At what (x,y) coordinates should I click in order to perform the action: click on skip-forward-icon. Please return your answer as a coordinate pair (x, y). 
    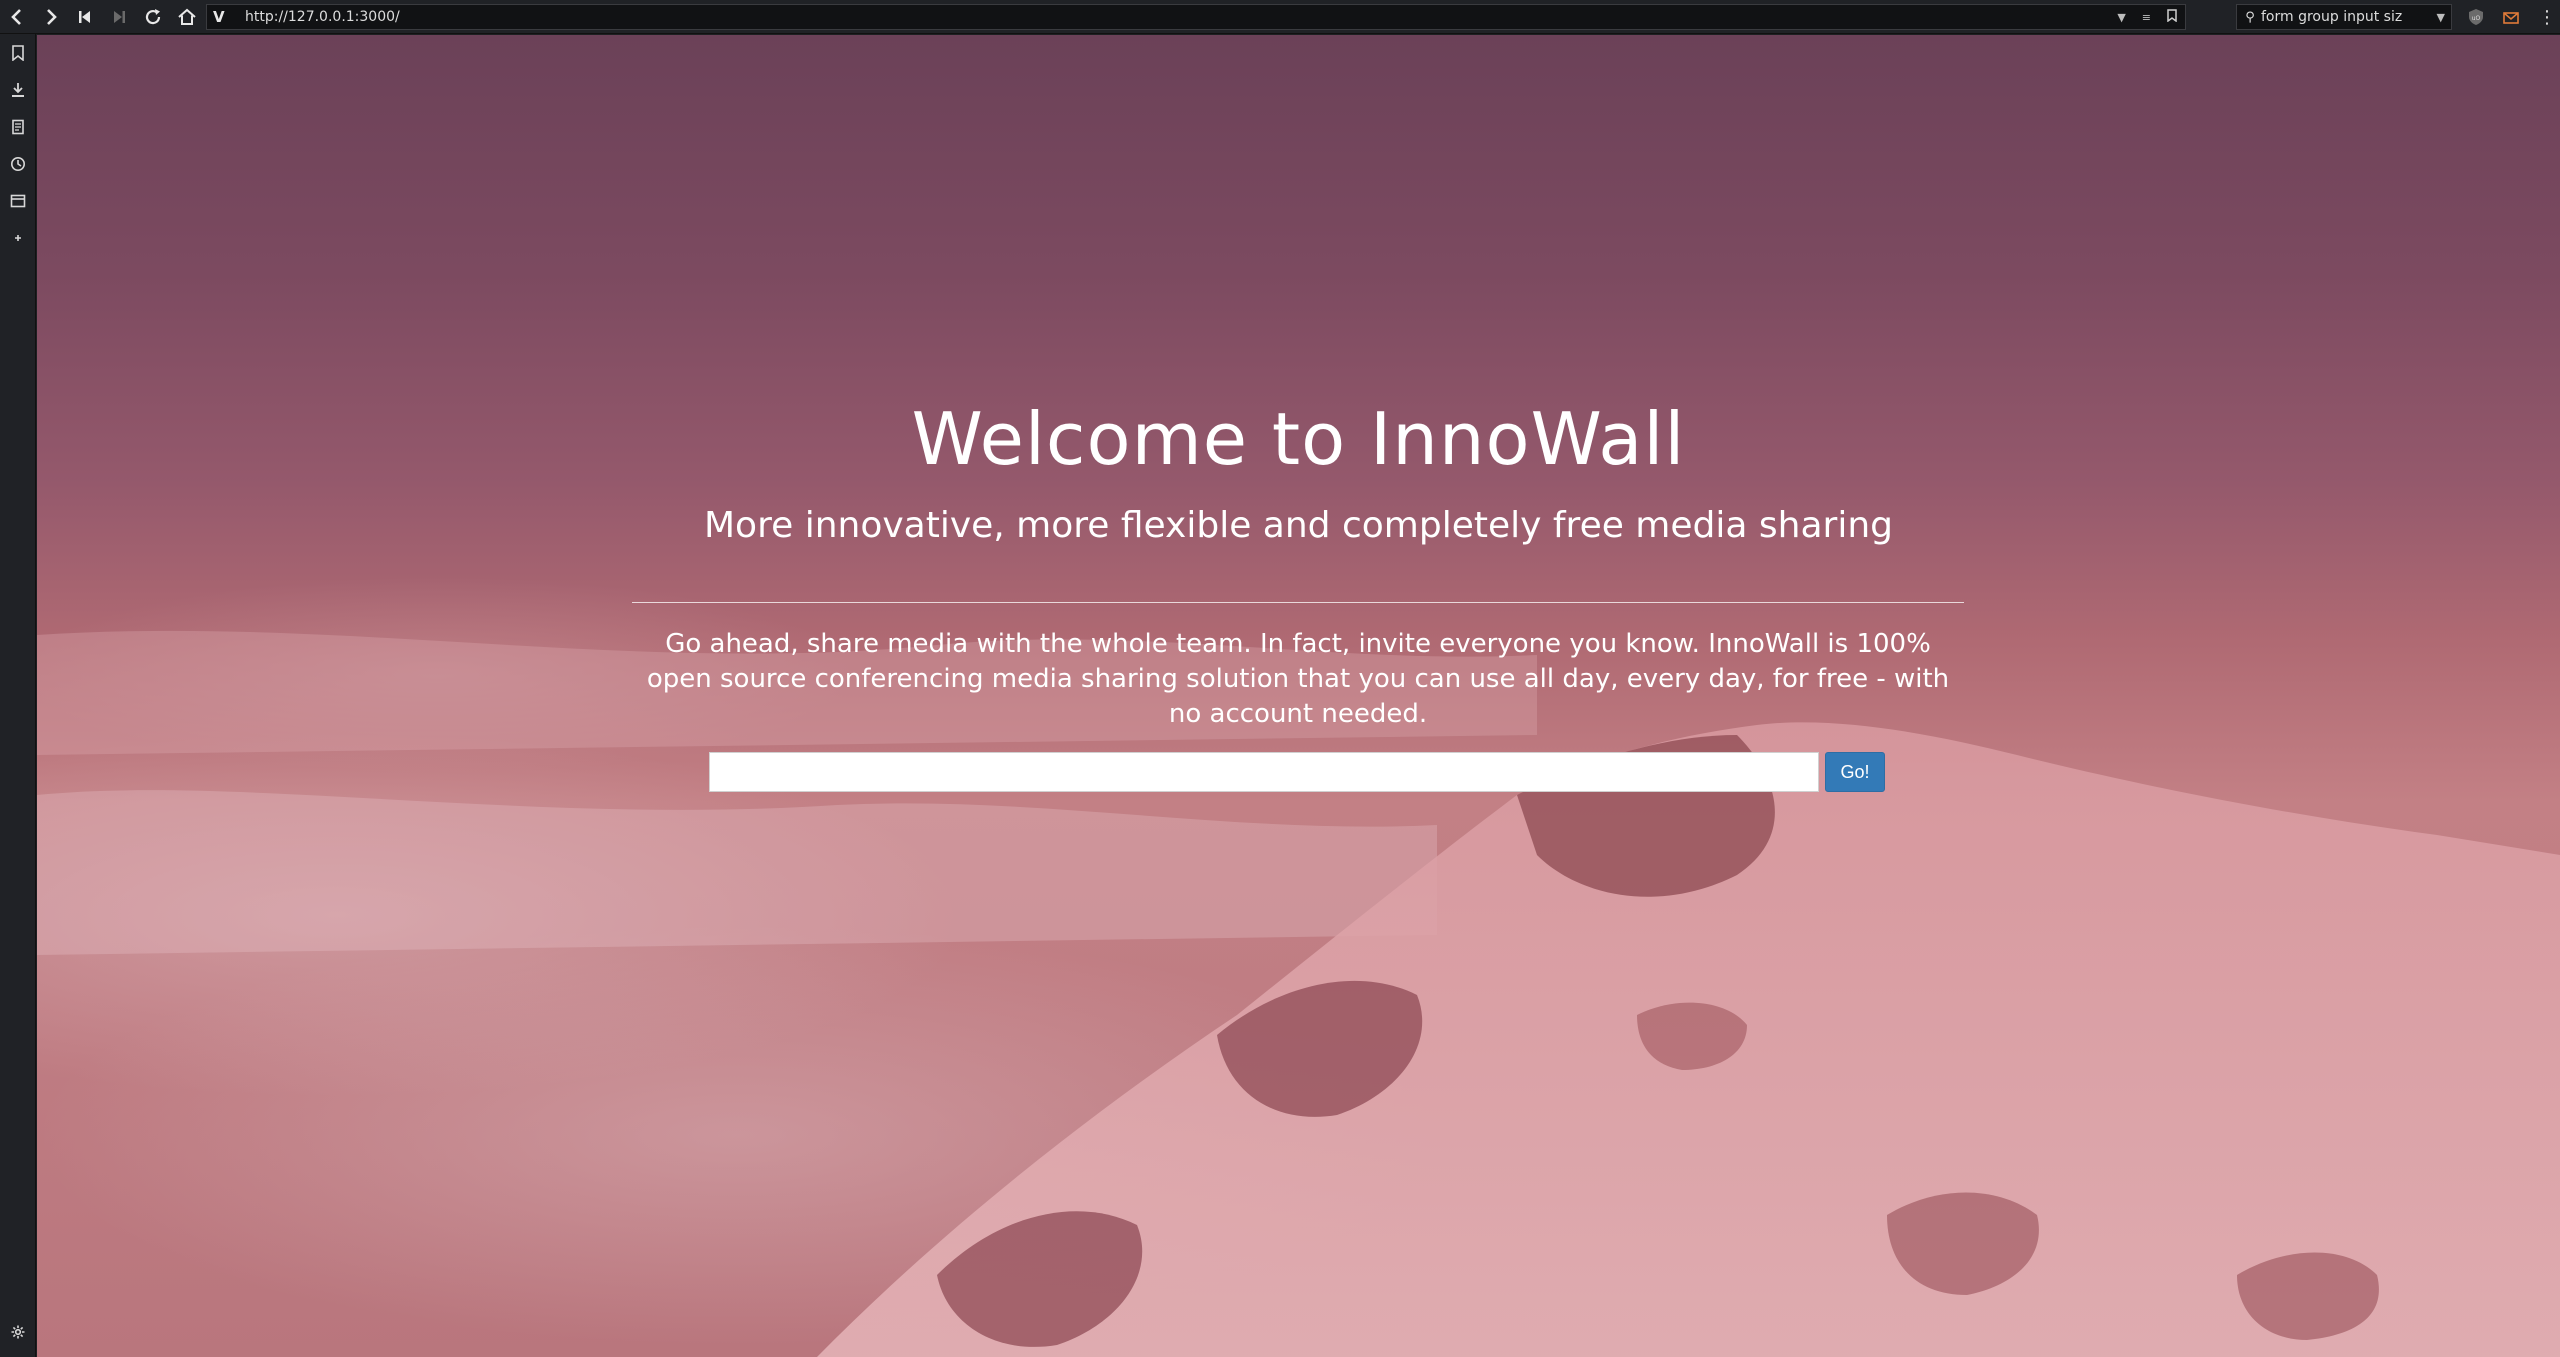
    Looking at the image, I should click on (119, 16).